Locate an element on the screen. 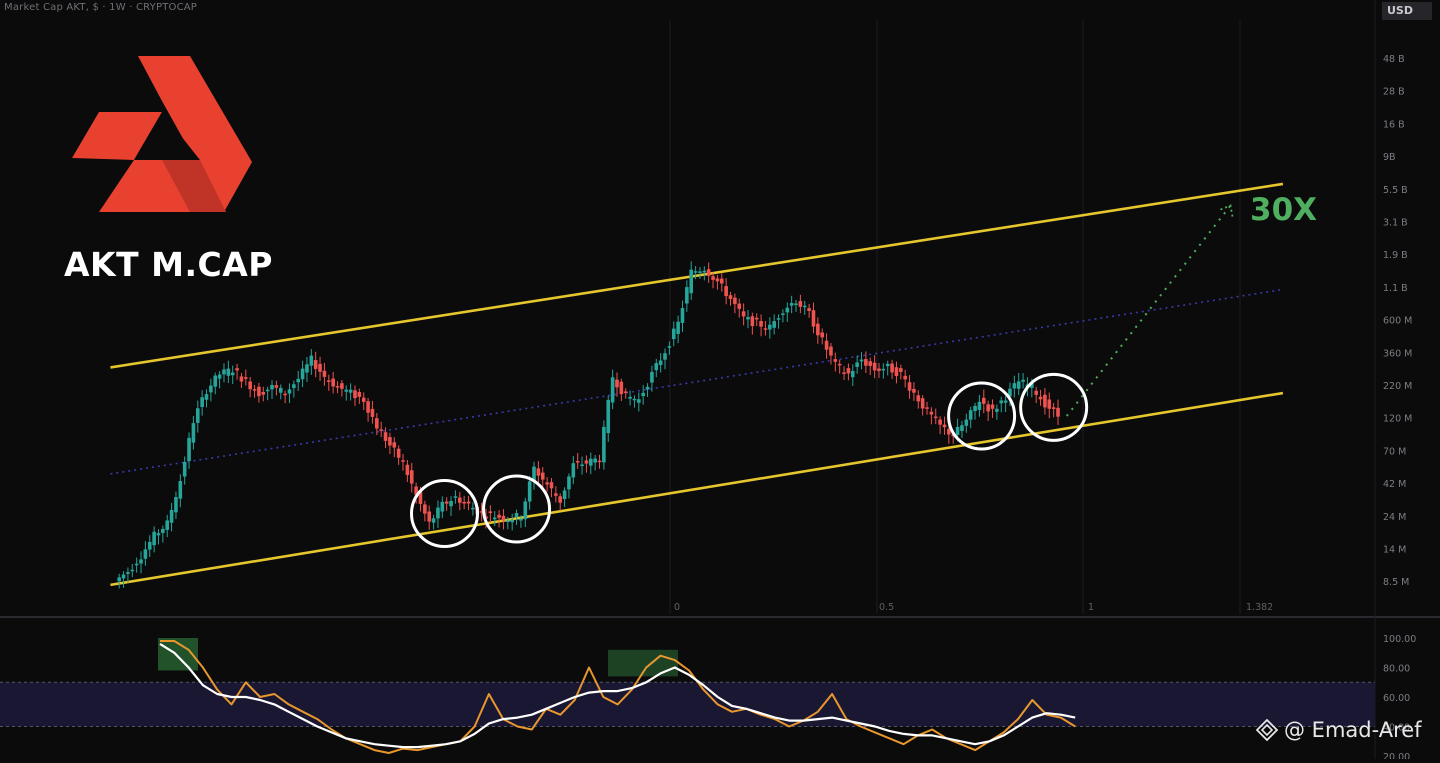  y-tick-label: 1.9 B is located at coordinates (1395, 255).